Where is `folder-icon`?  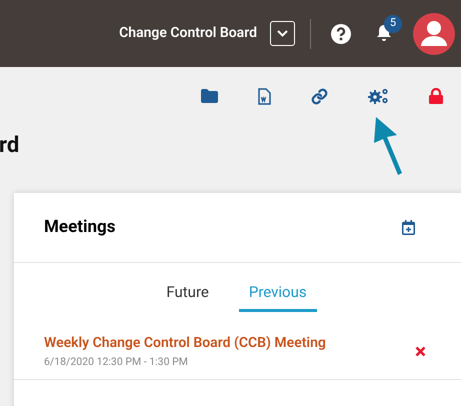
folder-icon is located at coordinates (209, 96).